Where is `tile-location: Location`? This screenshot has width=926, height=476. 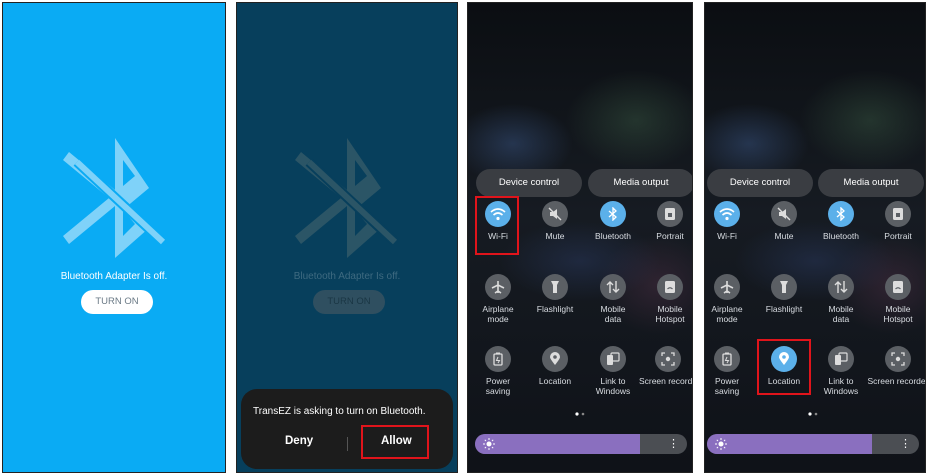
tile-location: Location is located at coordinates (555, 366).